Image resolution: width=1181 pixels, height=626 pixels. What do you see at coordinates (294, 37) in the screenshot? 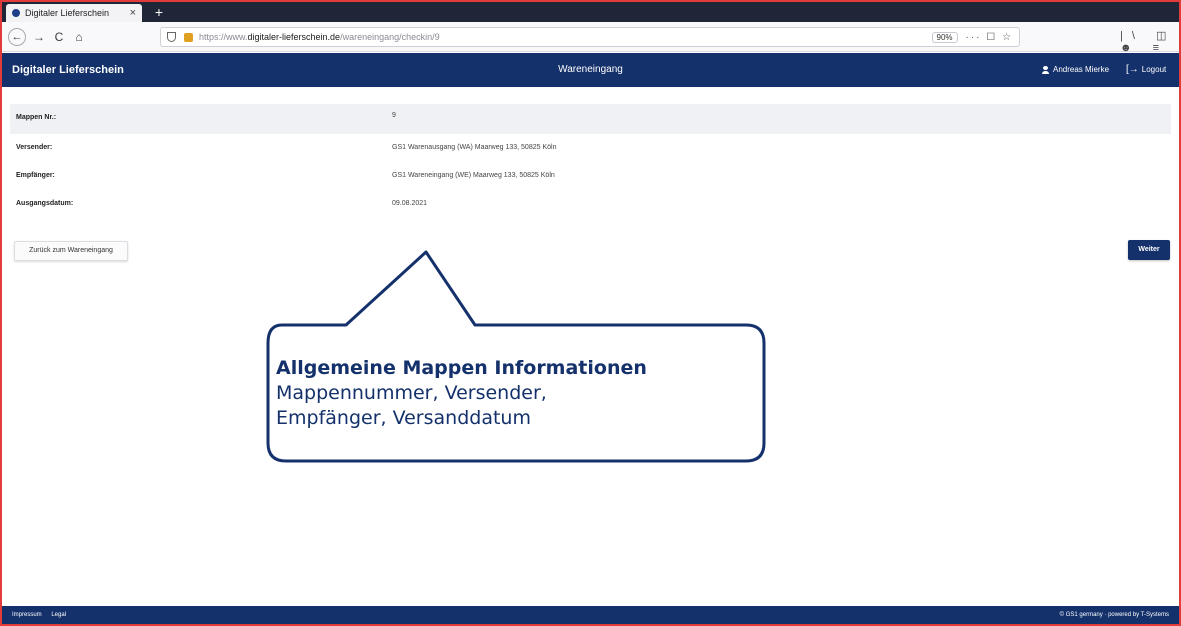
I see `url-host: digitaler-lieferschein.de` at bounding box center [294, 37].